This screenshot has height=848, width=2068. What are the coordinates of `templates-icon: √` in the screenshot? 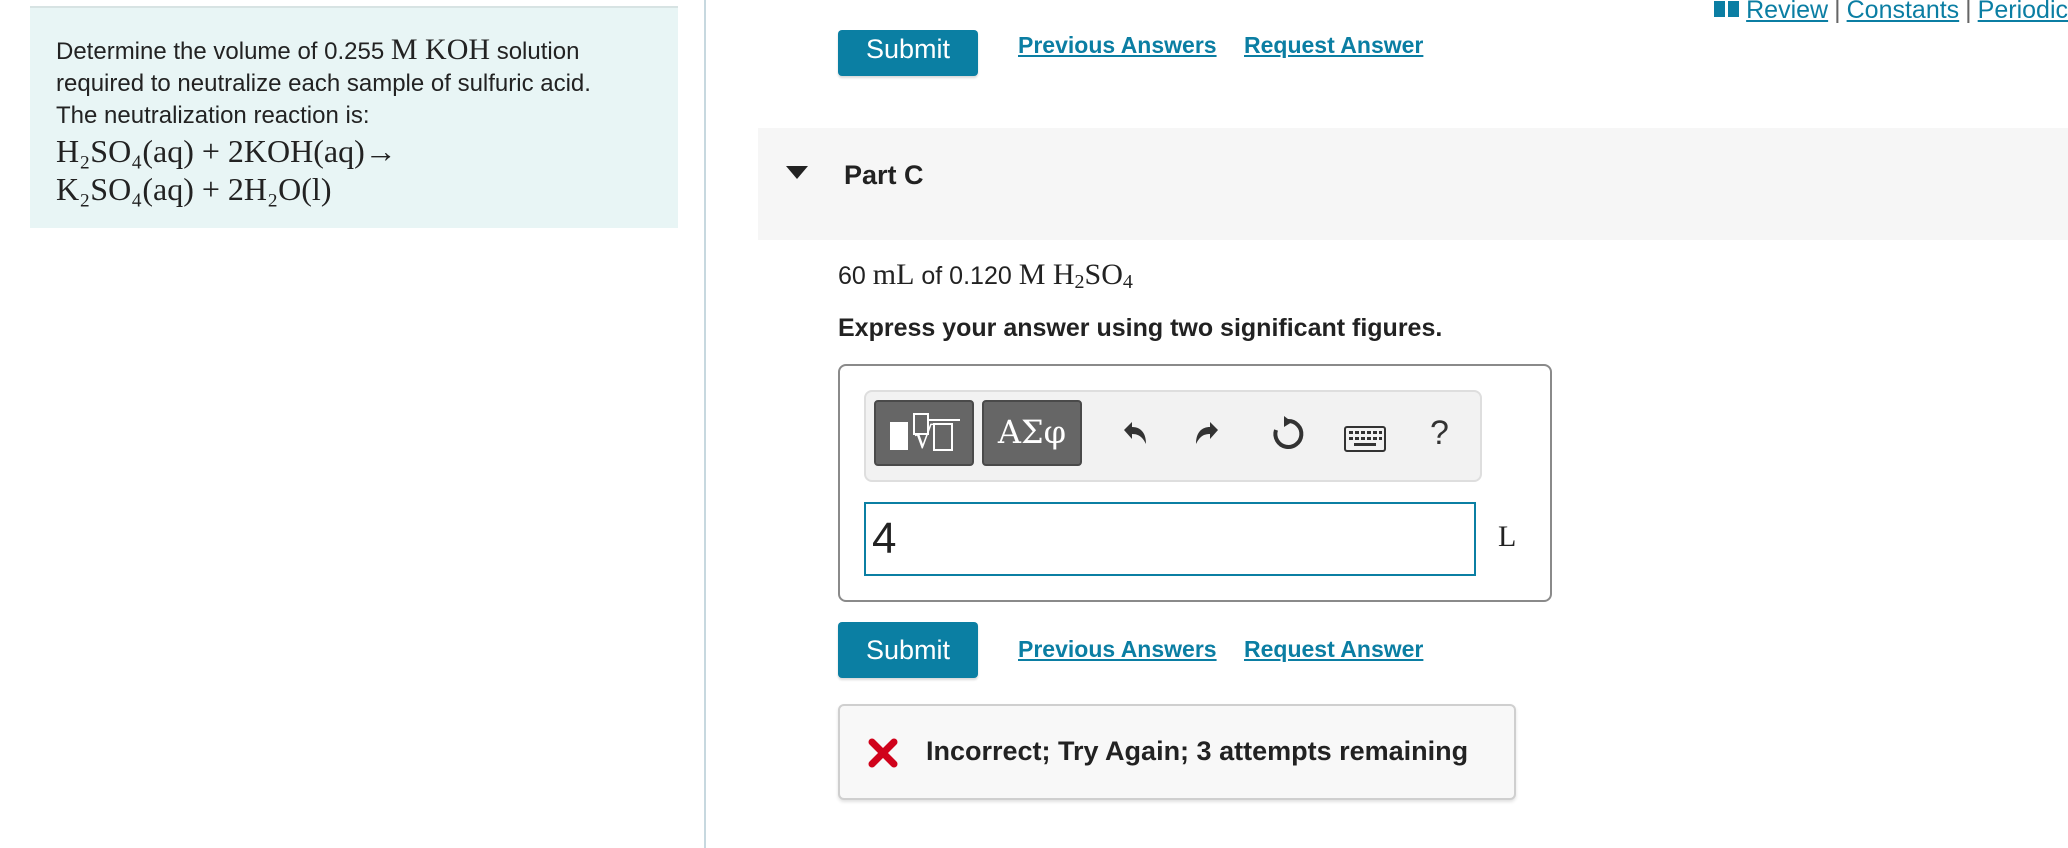 It's located at (925, 434).